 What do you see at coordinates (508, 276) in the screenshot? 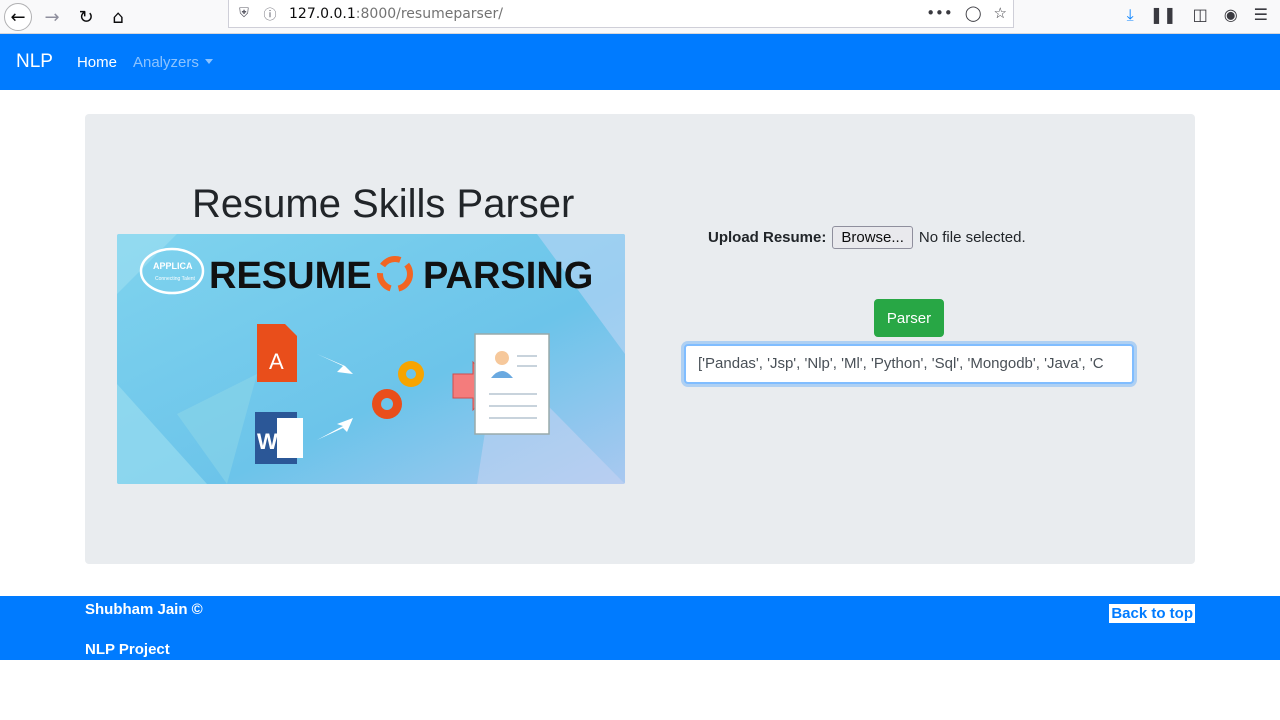
I see `banner-heading-right: PARSING` at bounding box center [508, 276].